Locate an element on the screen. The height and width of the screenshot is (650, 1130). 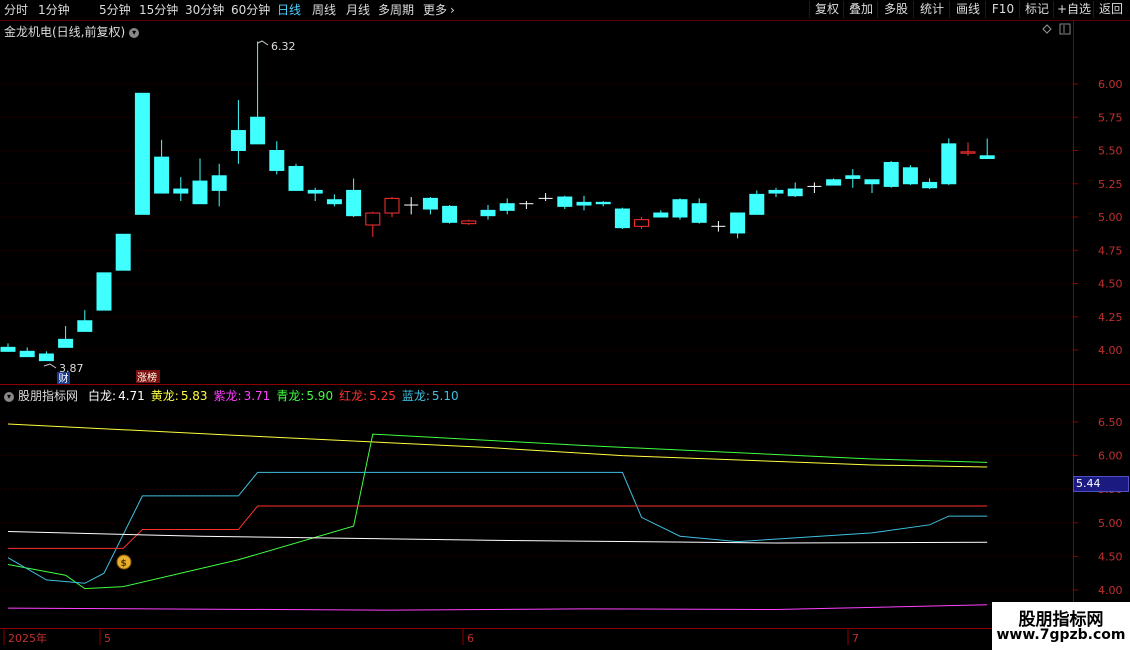
money-bag-icon: $ is located at coordinates (124, 562).